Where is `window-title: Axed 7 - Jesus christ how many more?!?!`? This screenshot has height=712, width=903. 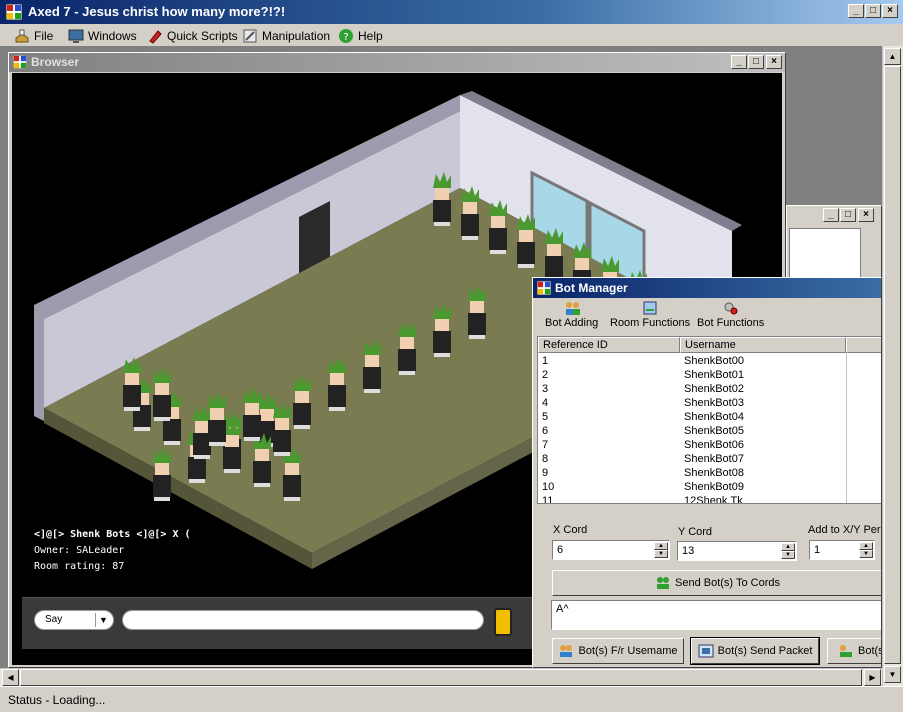
window-title: Axed 7 - Jesus christ how many more?!?! is located at coordinates (157, 11).